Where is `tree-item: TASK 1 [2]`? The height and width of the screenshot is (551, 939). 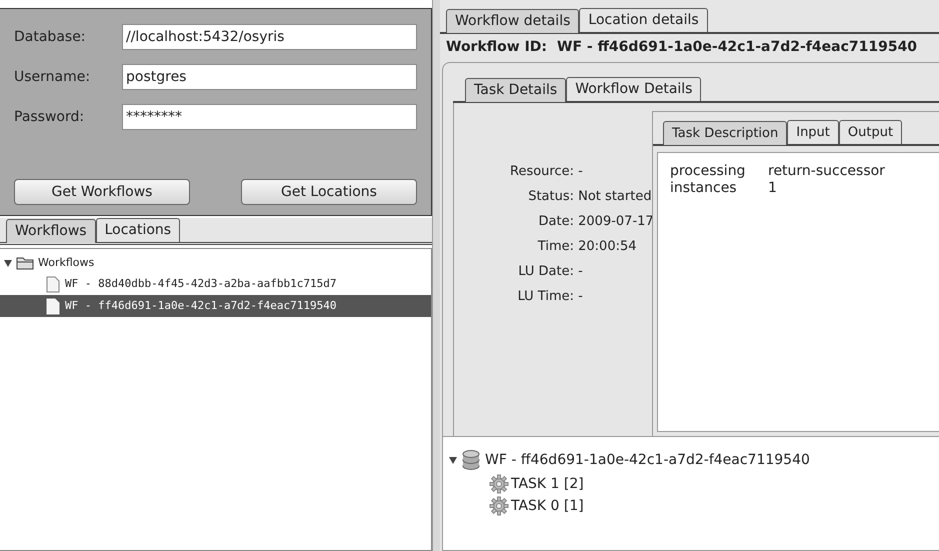 tree-item: TASK 1 [2] is located at coordinates (547, 484).